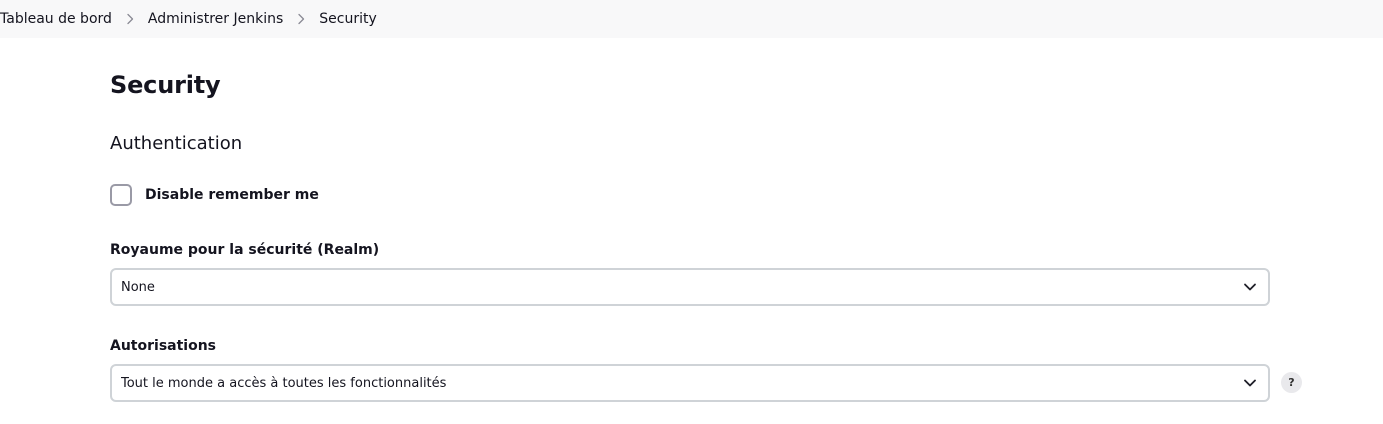 This screenshot has height=424, width=1383. Describe the element at coordinates (163, 346) in the screenshot. I see `authorization-label: Autorisations` at that location.